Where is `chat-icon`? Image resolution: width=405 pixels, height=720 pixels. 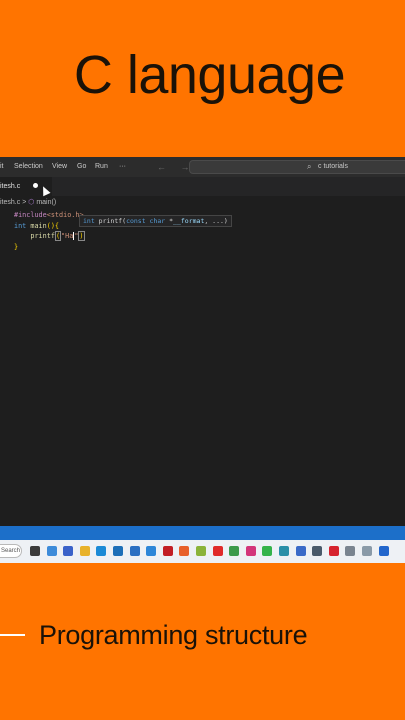 chat-icon is located at coordinates (68, 551).